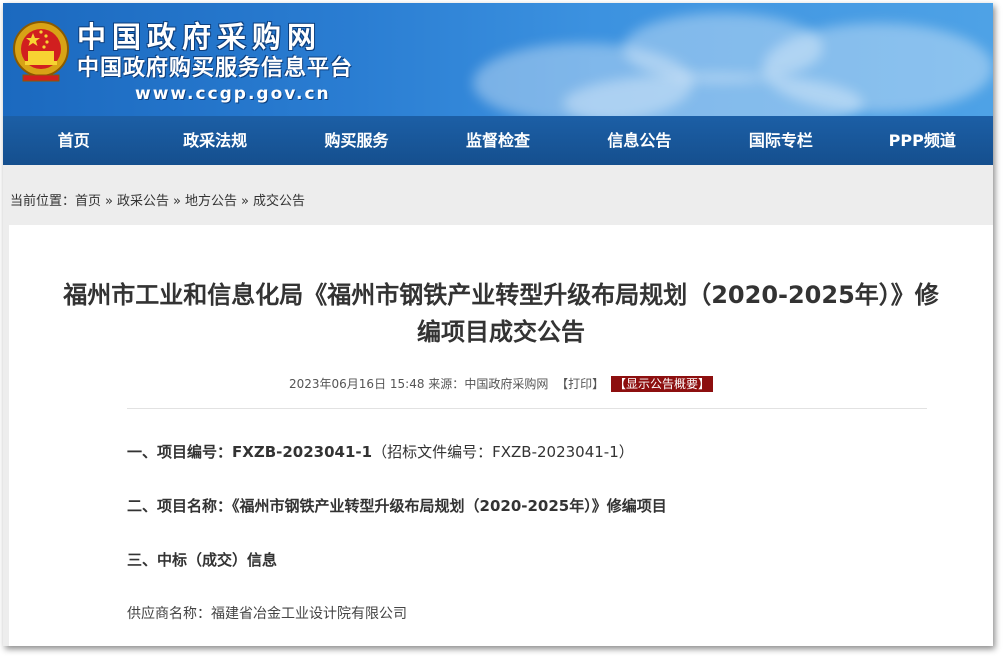  I want to click on breadcrumb-deal-notices: 成交公告, so click(279, 201).